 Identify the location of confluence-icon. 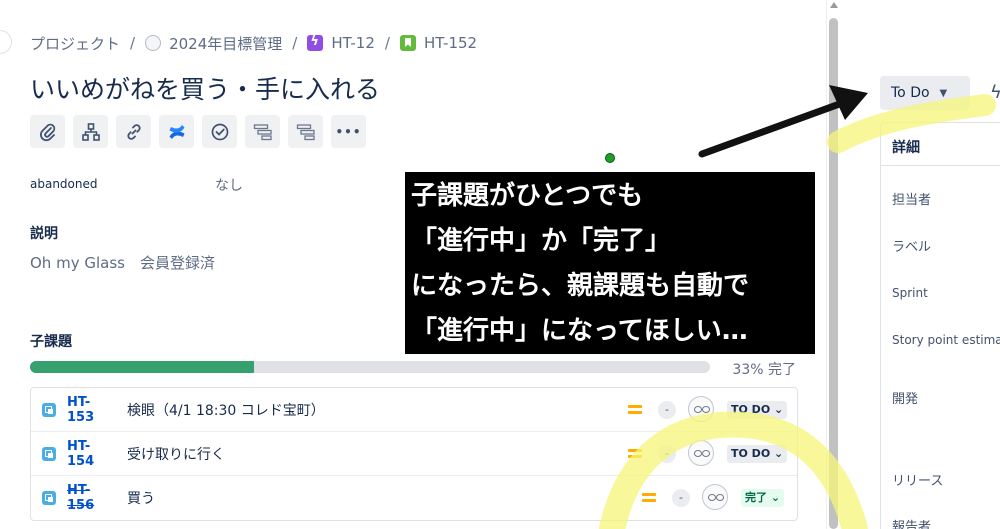
(176, 131).